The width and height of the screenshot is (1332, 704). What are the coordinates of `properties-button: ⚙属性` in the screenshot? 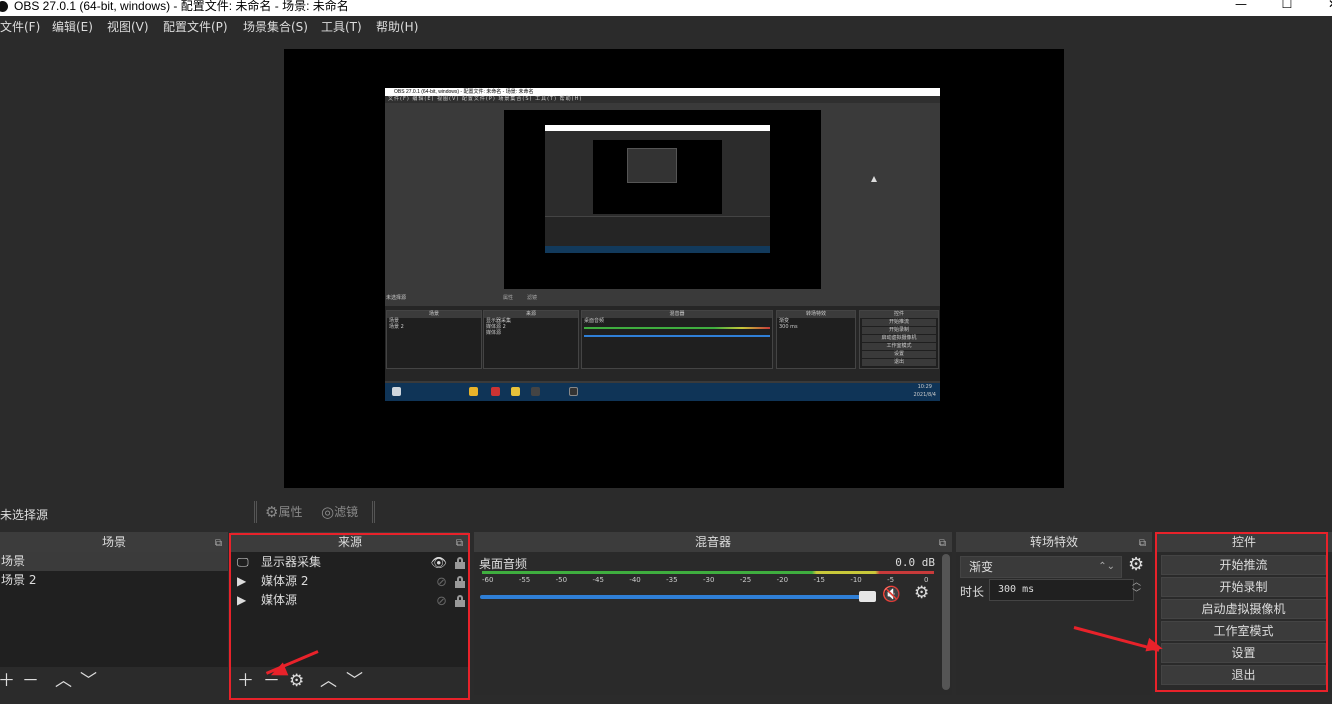 It's located at (283, 512).